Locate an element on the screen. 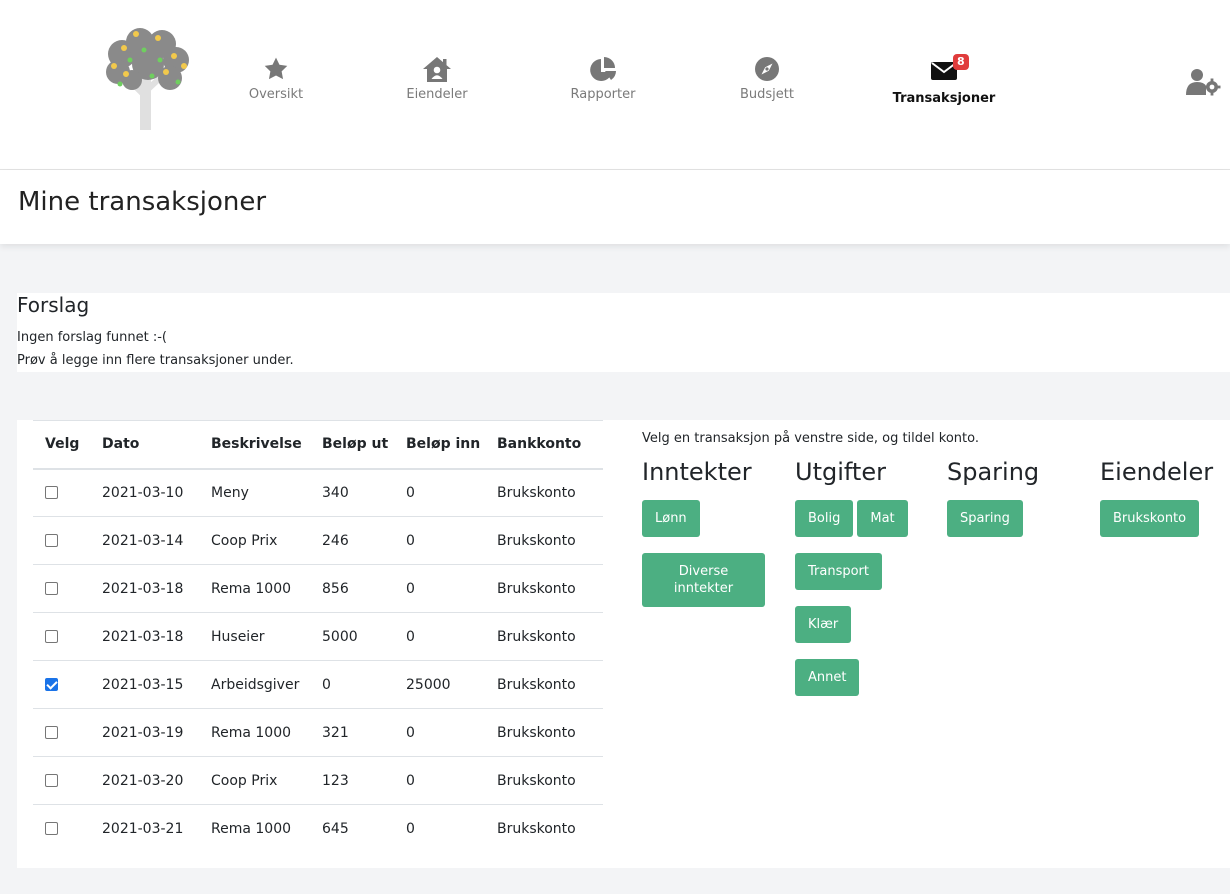 Image resolution: width=1230 pixels, height=894 pixels. suggestions-title: Forslag is located at coordinates (53, 305).